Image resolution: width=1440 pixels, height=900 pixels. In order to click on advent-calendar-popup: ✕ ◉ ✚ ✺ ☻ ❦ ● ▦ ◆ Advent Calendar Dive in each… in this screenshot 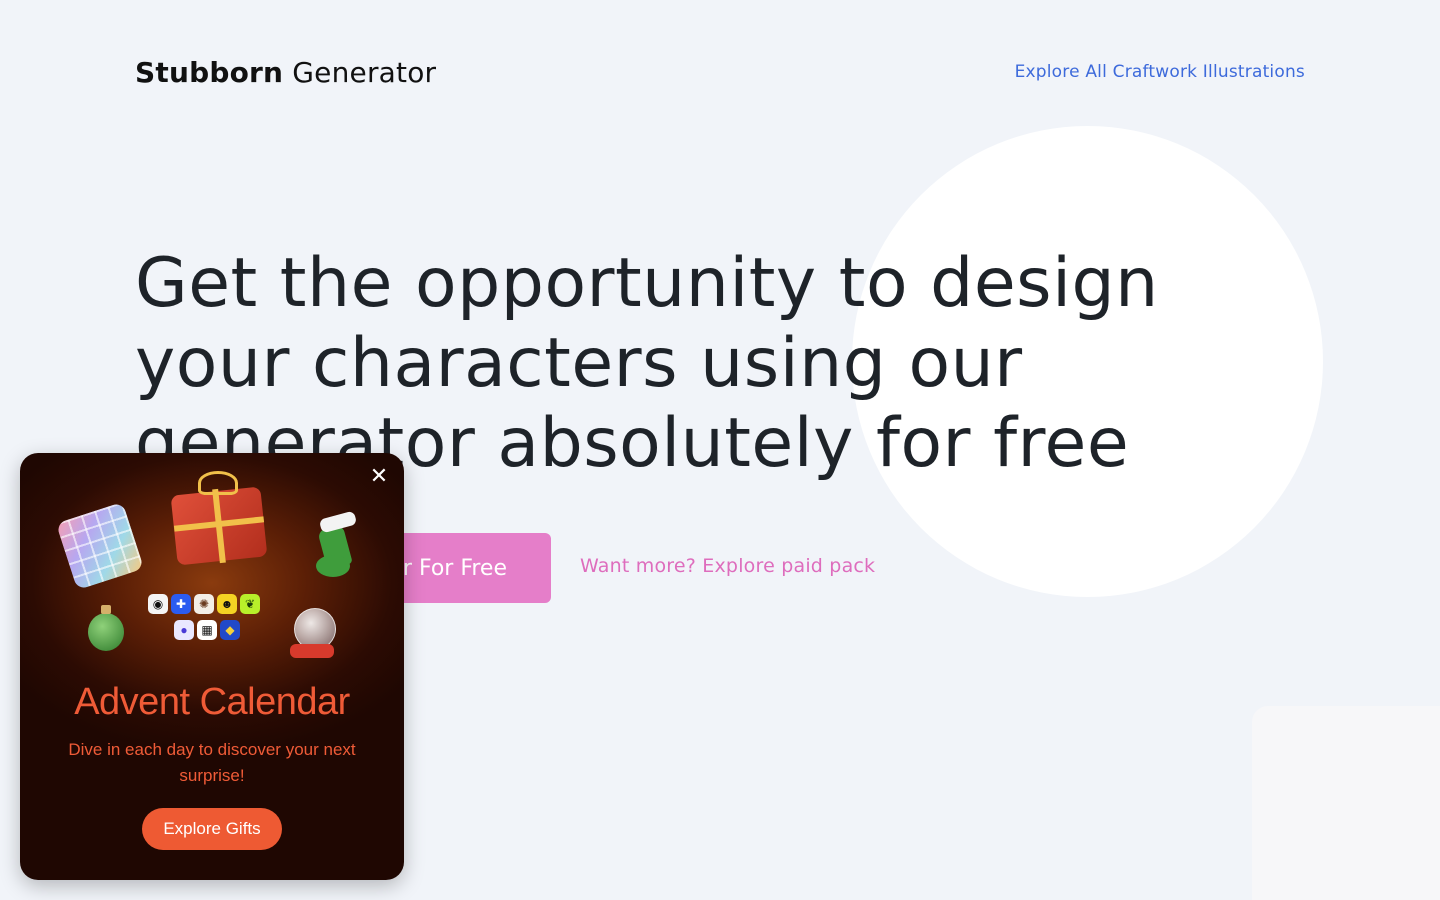, I will do `click(212, 666)`.